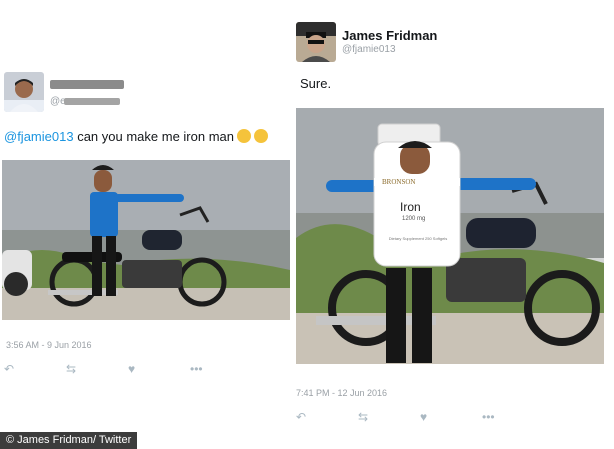 The height and width of the screenshot is (449, 614). What do you see at coordinates (92, 101) in the screenshot?
I see `redacted-handle` at bounding box center [92, 101].